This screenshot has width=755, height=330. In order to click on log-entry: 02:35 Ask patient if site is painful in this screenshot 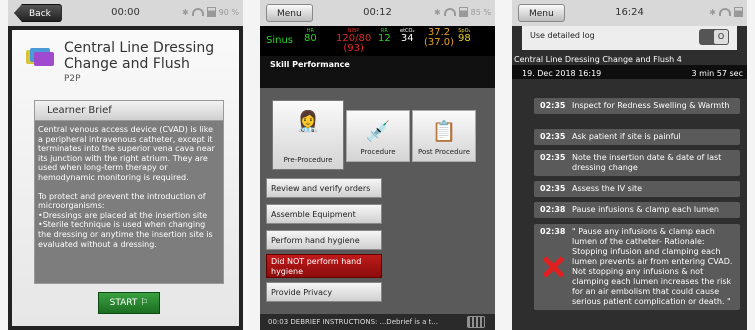, I will do `click(637, 137)`.